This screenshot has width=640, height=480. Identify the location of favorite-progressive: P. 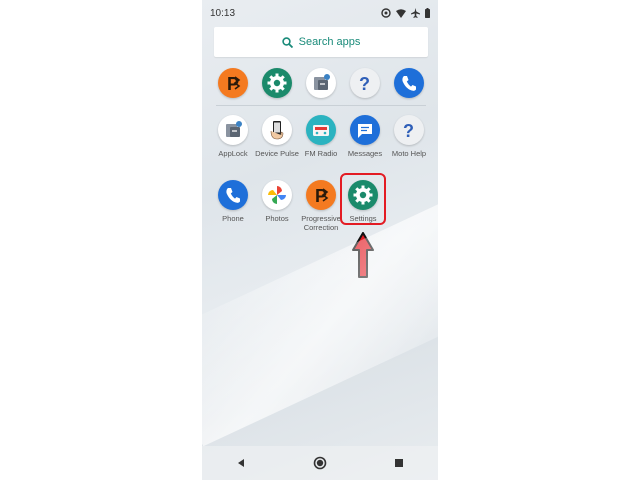
(233, 83).